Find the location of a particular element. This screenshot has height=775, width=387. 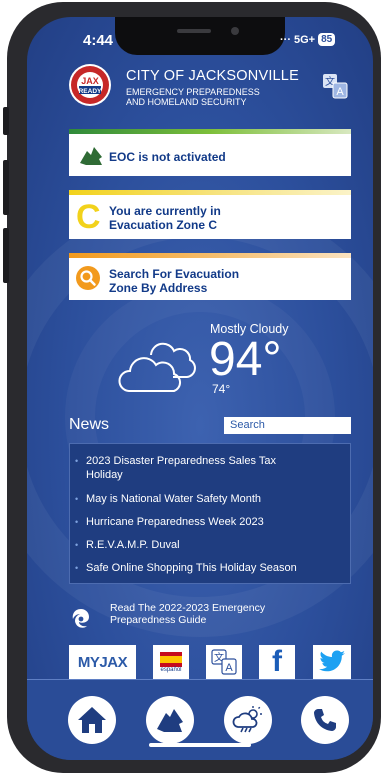

status-time: 4:44 is located at coordinates (98, 40).